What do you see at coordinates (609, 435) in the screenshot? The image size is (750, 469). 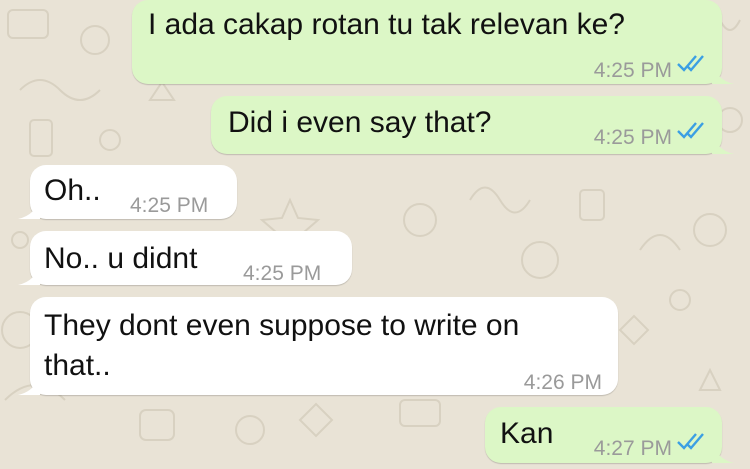 I see `message-bubble-outgoing: Kan 4:27 PM` at bounding box center [609, 435].